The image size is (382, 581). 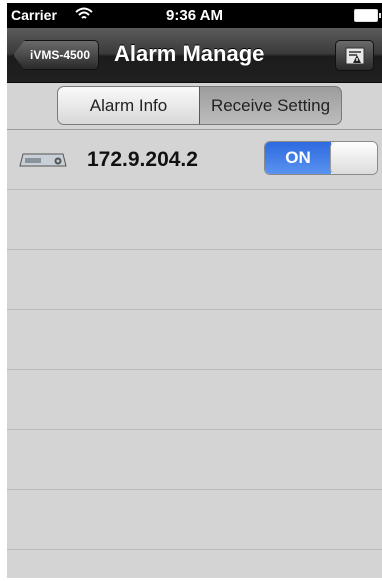 I want to click on clock: 9:36 AM, so click(x=194, y=15).